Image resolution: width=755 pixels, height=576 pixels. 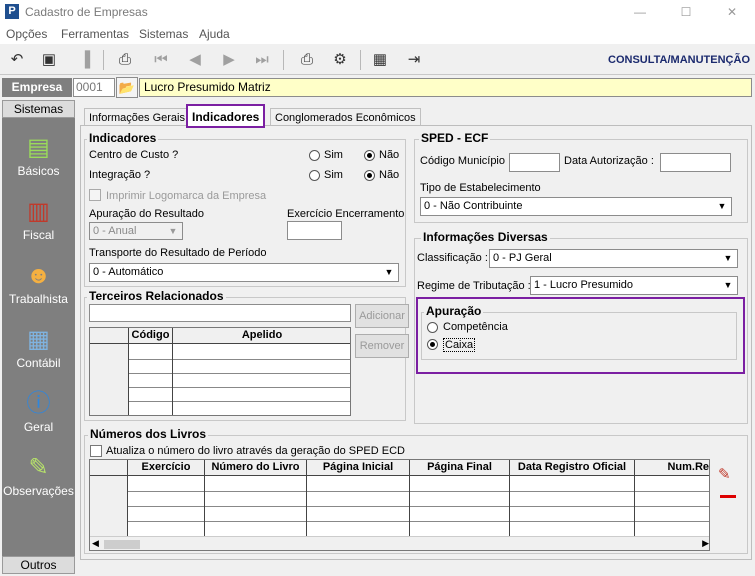 I want to click on adicionar-button: Adicionar, so click(x=382, y=316).